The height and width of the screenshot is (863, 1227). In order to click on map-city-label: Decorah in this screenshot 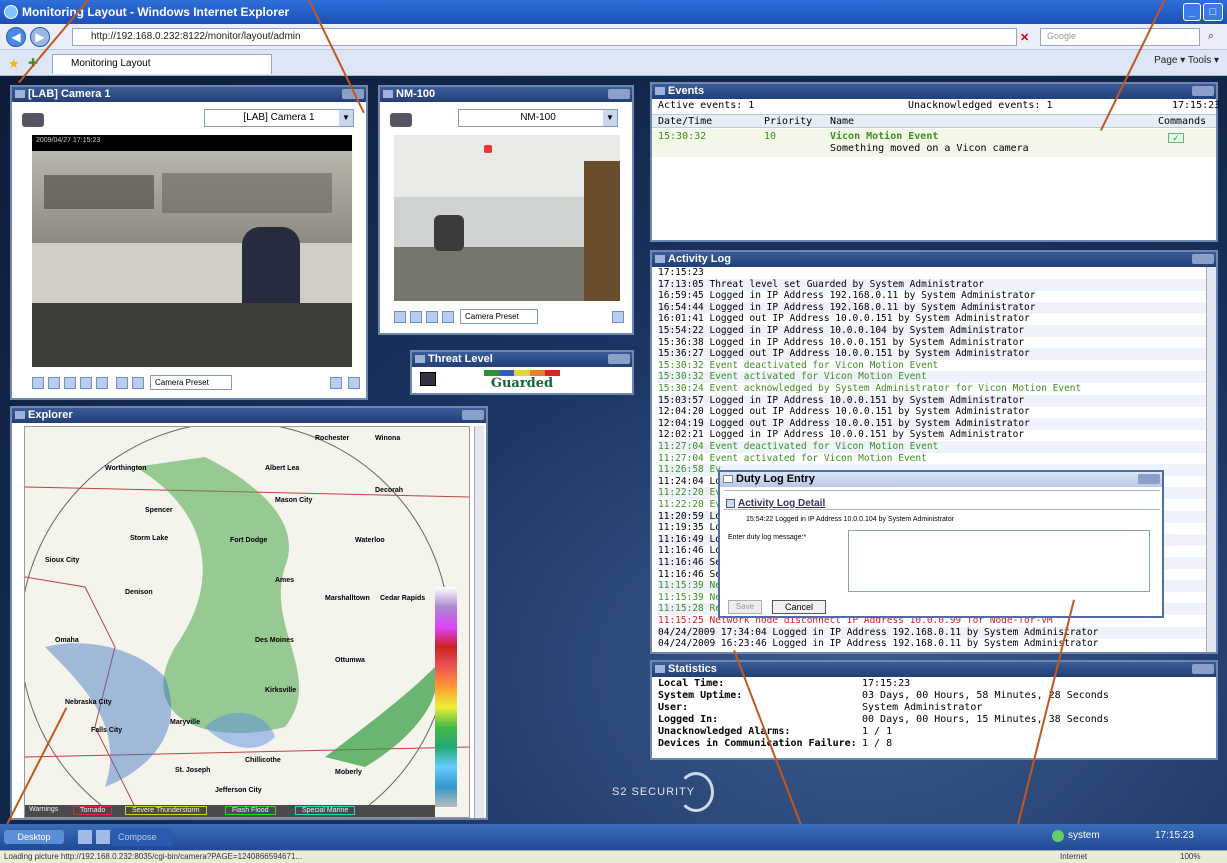, I will do `click(389, 490)`.